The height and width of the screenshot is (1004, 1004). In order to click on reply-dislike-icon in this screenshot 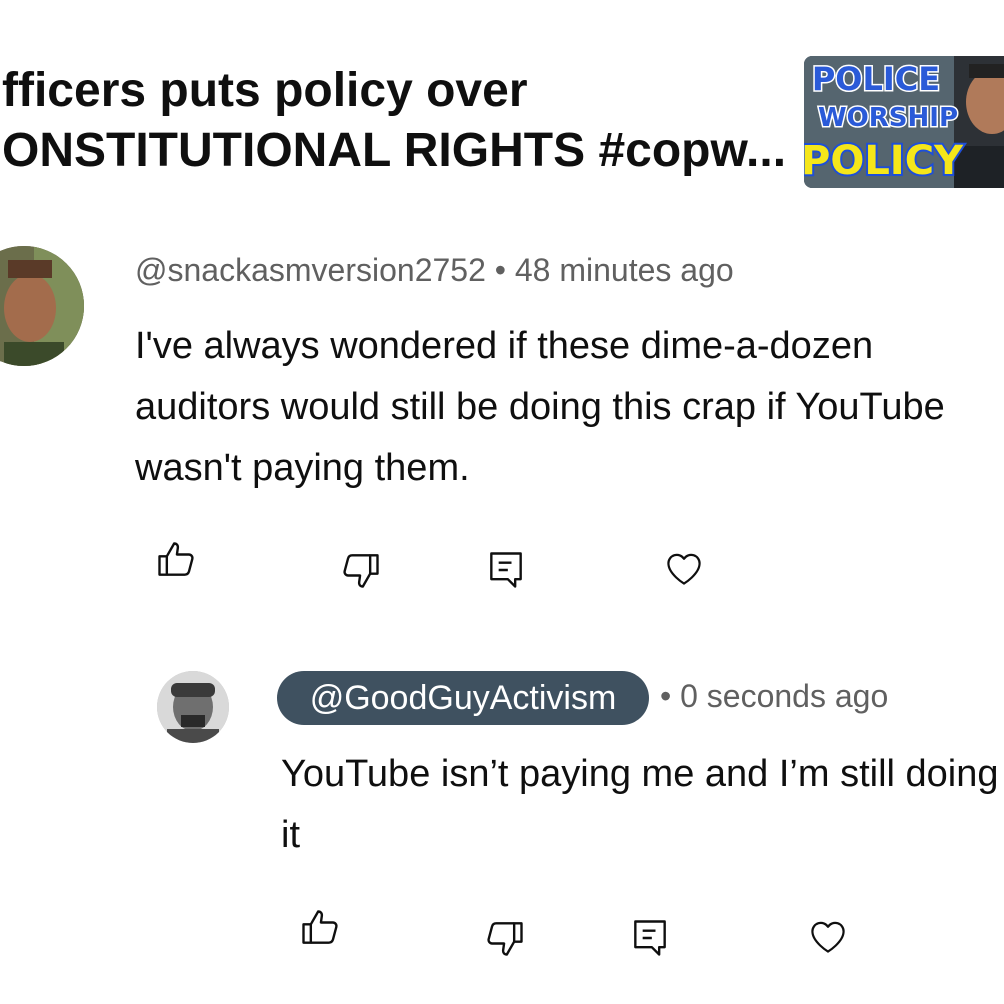, I will do `click(505, 938)`.